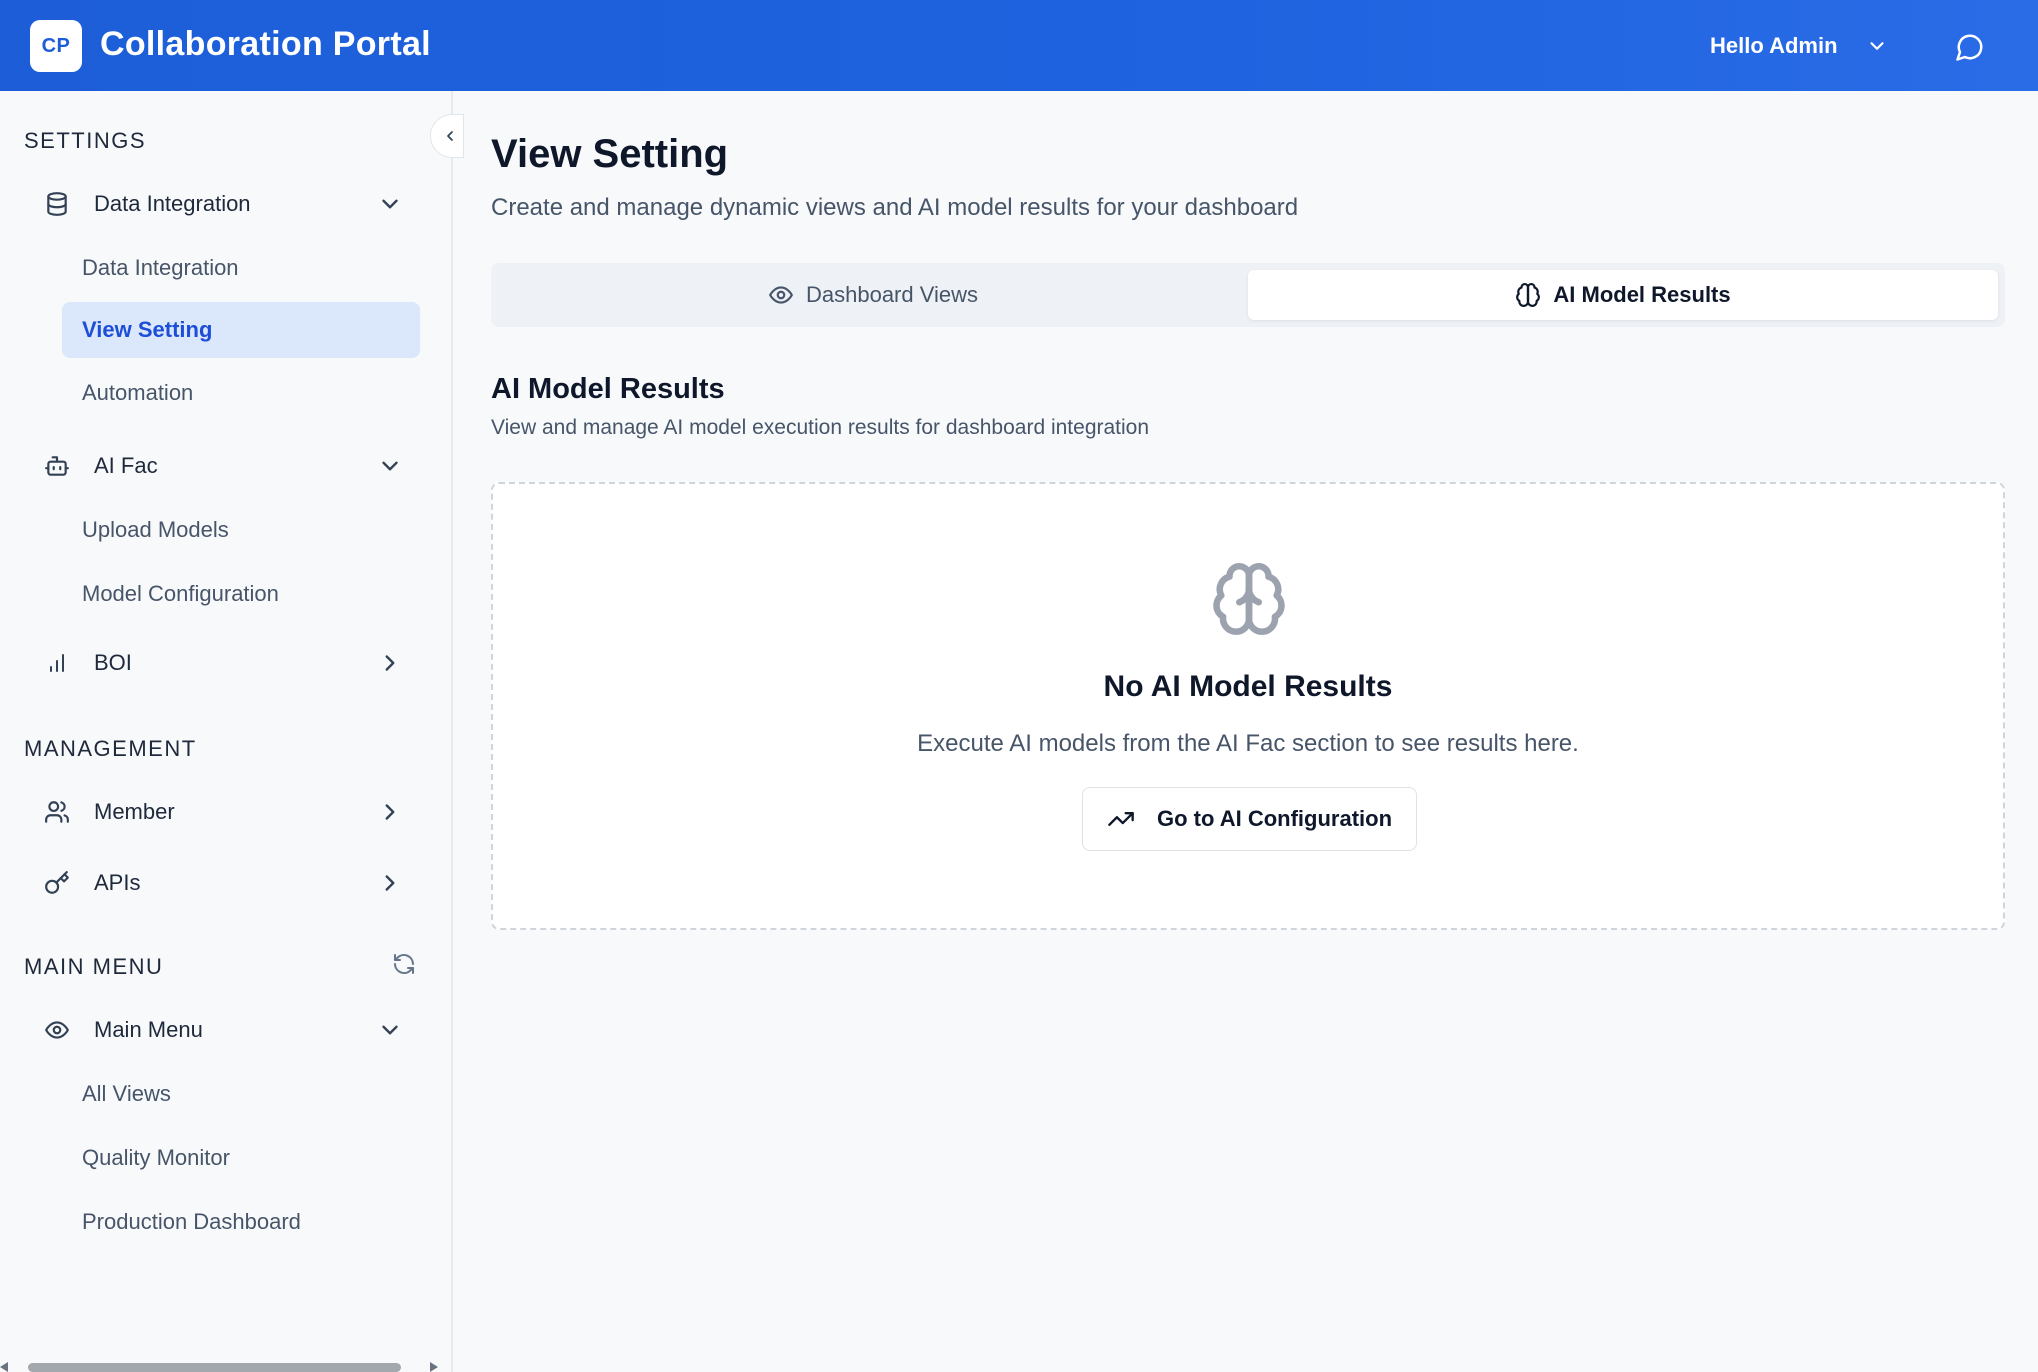 Image resolution: width=2038 pixels, height=1372 pixels. What do you see at coordinates (57, 466) in the screenshot?
I see `bot-icon` at bounding box center [57, 466].